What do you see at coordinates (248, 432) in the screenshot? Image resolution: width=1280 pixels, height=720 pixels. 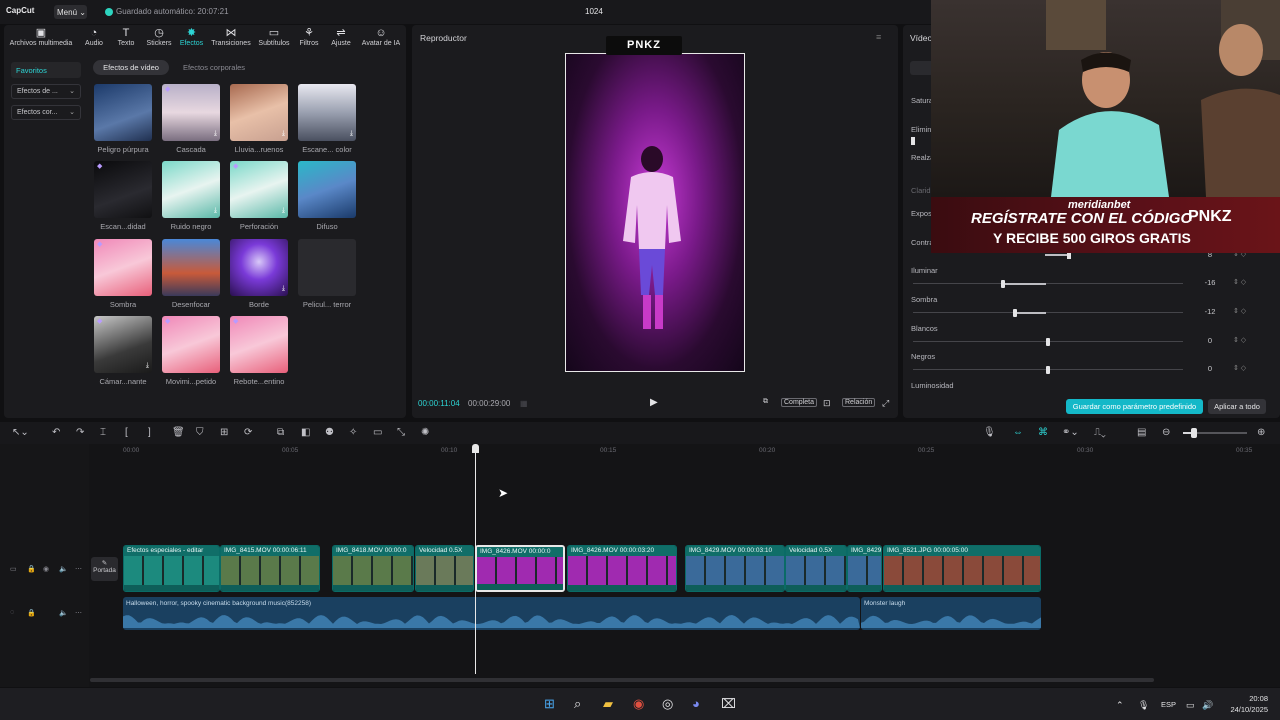 I see `speed-icon: ⟳` at bounding box center [248, 432].